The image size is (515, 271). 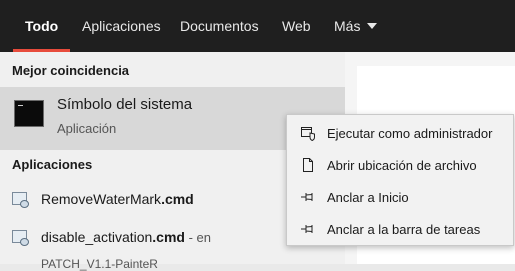 I want to click on menu-item-run-as-admin: Ejecutar como administrador, so click(x=400, y=133).